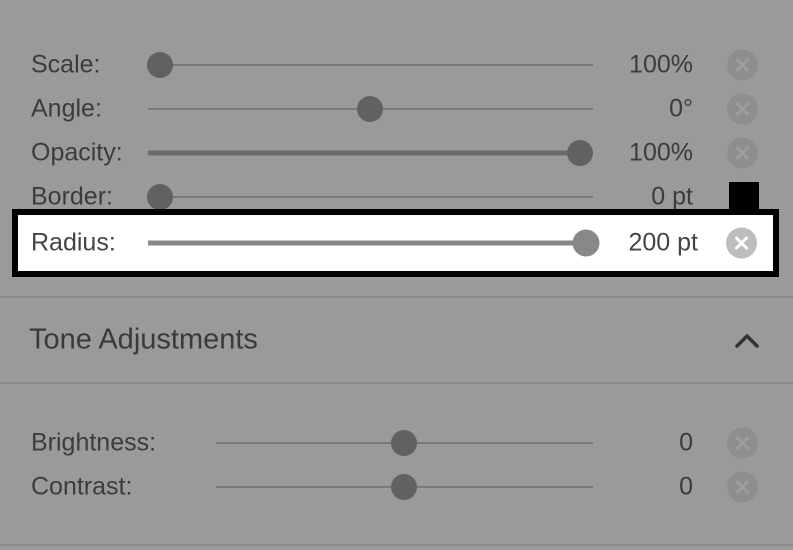  I want to click on radius-row-highlight: Radius: 200 pt, so click(395, 243).